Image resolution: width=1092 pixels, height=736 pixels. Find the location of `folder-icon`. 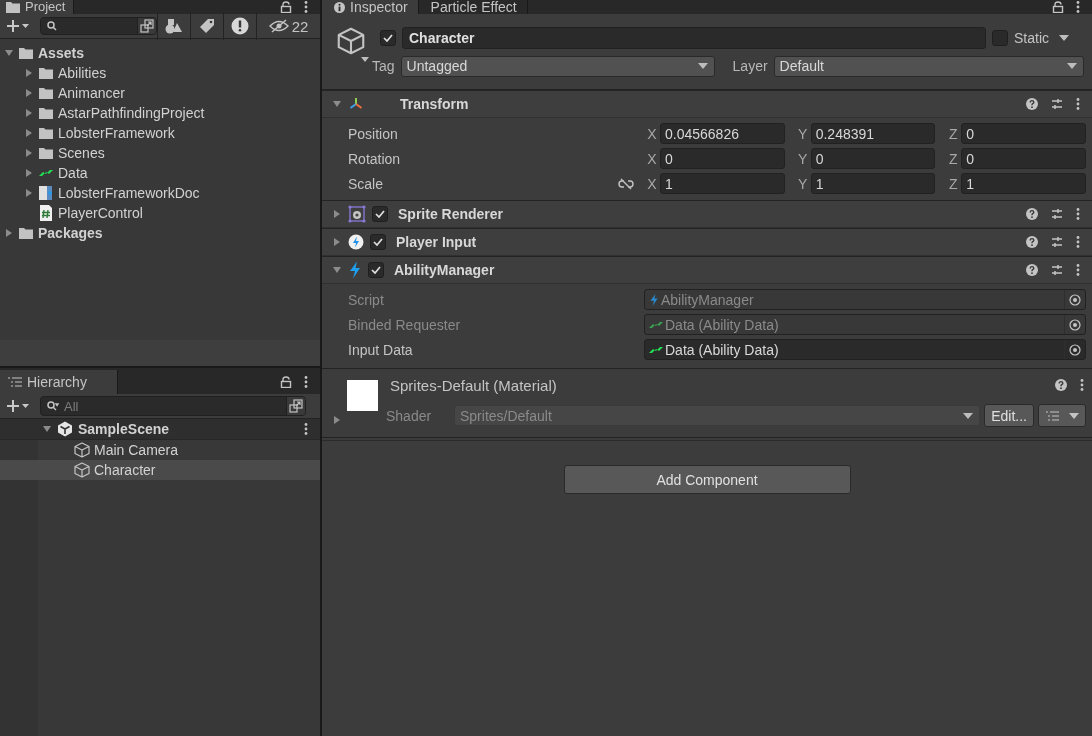

folder-icon is located at coordinates (26, 53).